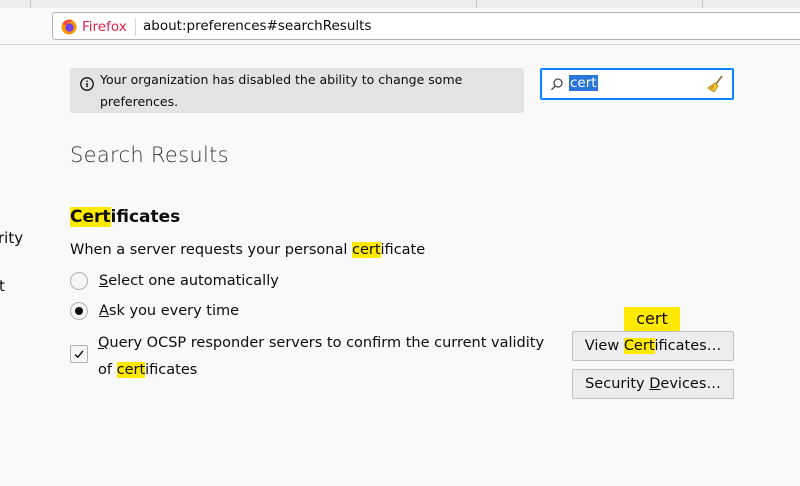  I want to click on label-text: of, so click(107, 370).